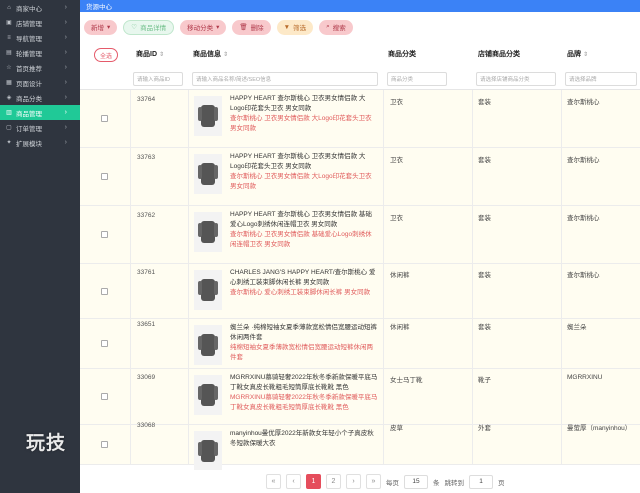 The image size is (640, 493). I want to click on caret-down-icon: ▾, so click(218, 27).